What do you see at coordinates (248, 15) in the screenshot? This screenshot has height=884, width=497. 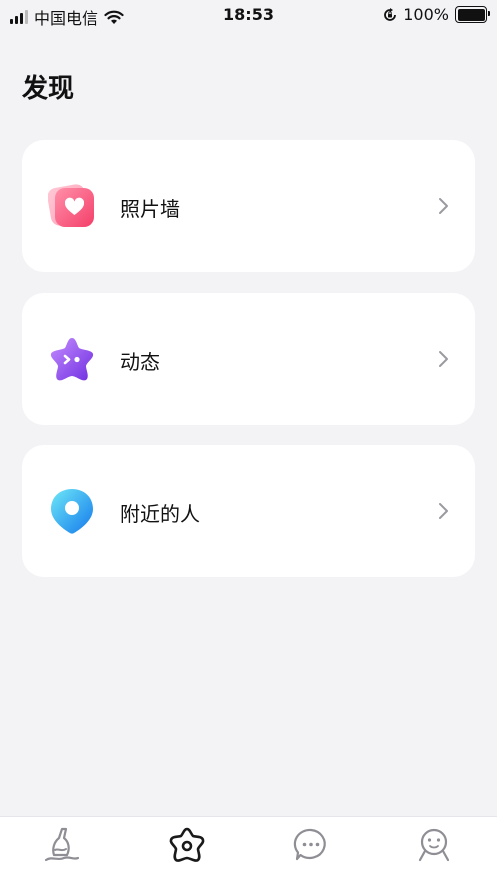 I see `status-bar: 中国电信 18:53 100%` at bounding box center [248, 15].